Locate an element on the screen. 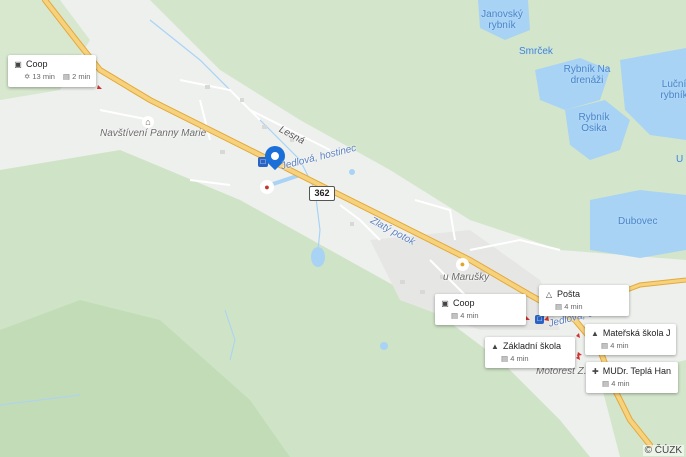 This screenshot has width=686, height=457. poi-card-mudr-tepla: ✚ MUDr. Teplá Han... ▤ 4 min is located at coordinates (632, 377).